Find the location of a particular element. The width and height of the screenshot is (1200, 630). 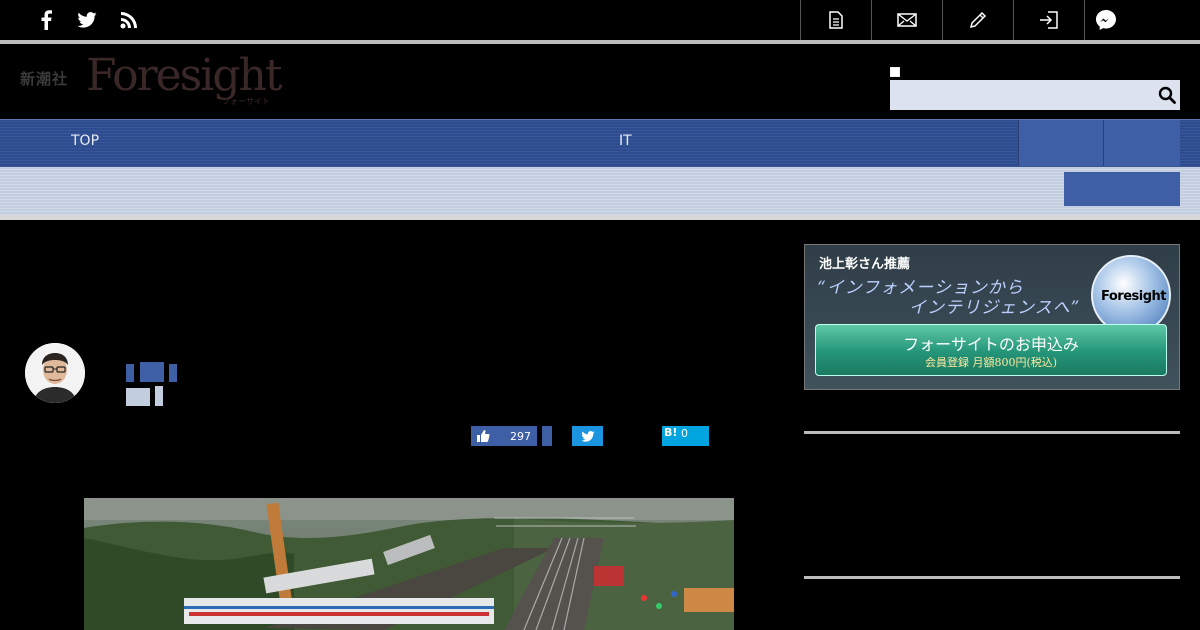

facebook-icon is located at coordinates (46, 20).